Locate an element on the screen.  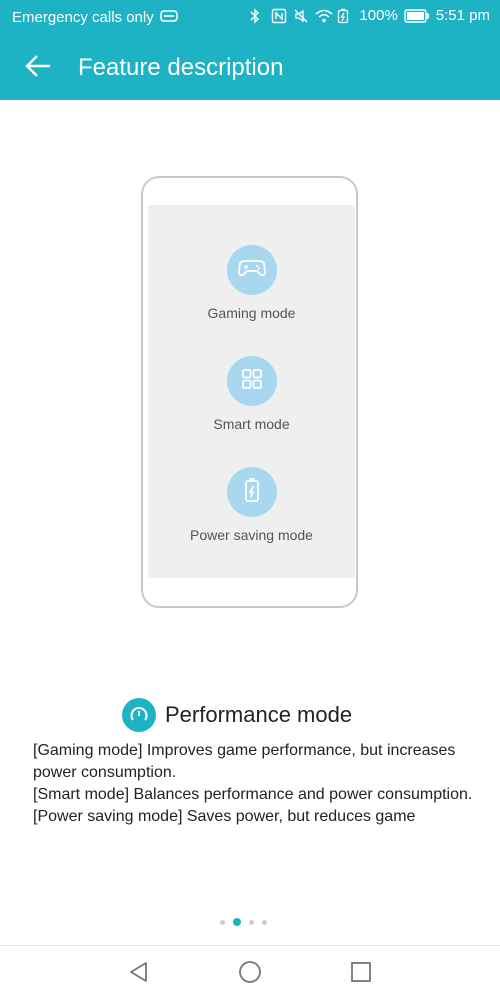
mode-label: Gaming mode is located at coordinates (251, 313).